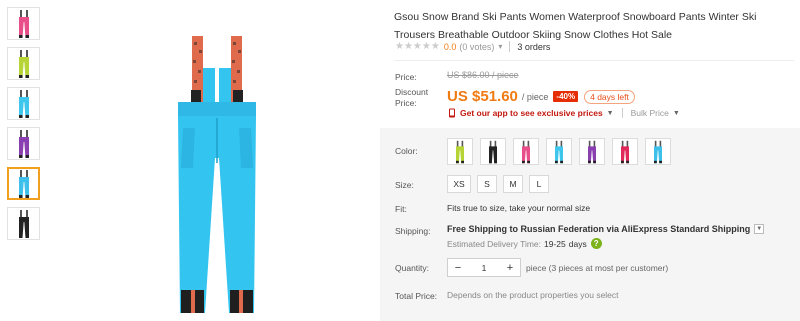  What do you see at coordinates (501, 184) in the screenshot?
I see `size-options: XS S M L` at bounding box center [501, 184].